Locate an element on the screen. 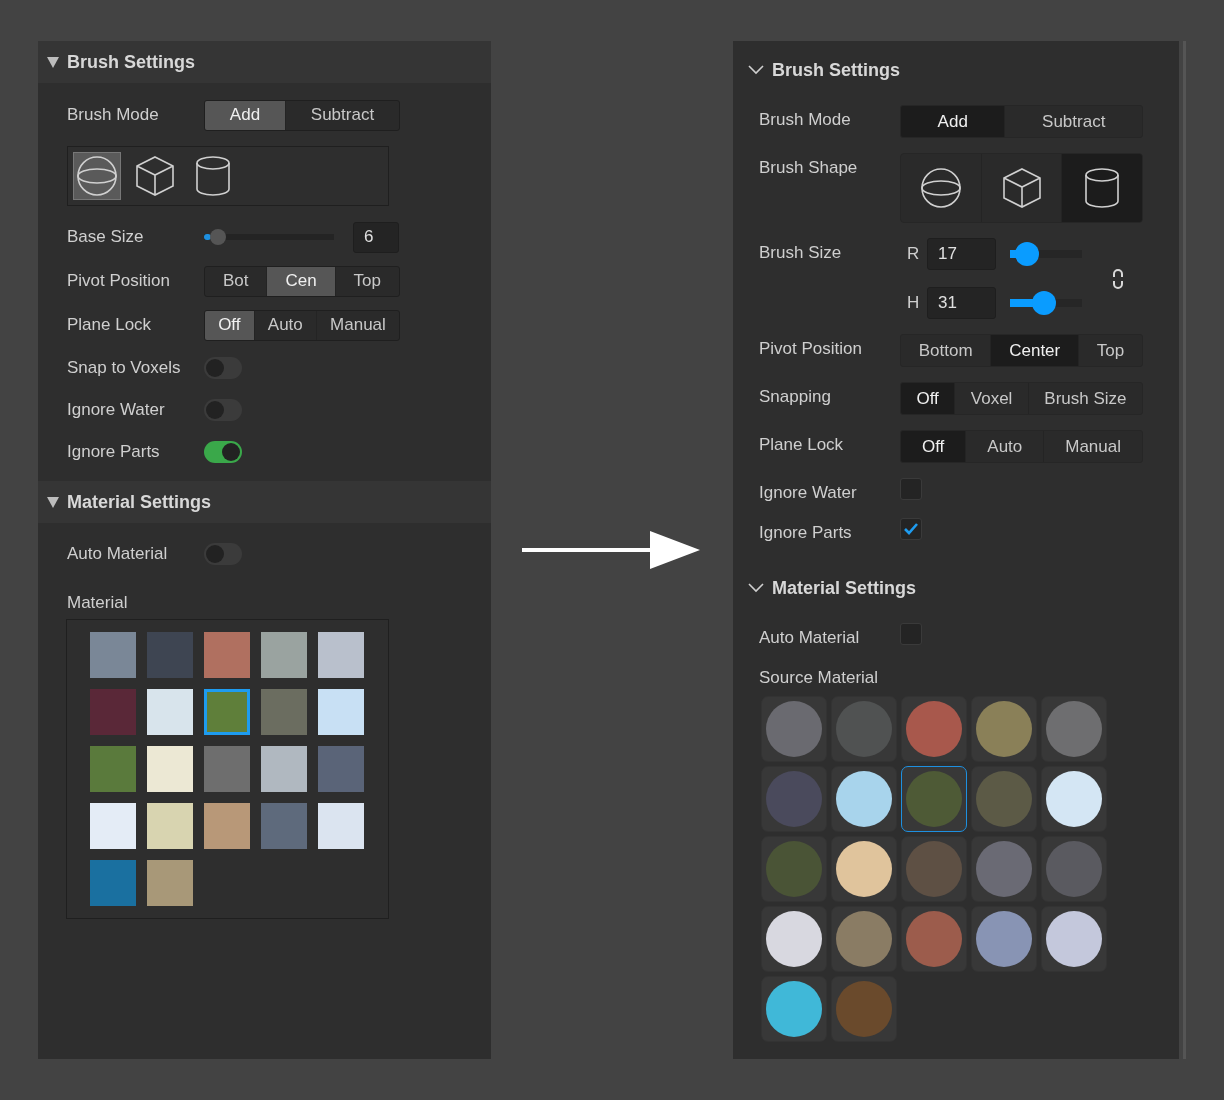 Image resolution: width=1224 pixels, height=1100 pixels. checkbox is located at coordinates (911, 529).